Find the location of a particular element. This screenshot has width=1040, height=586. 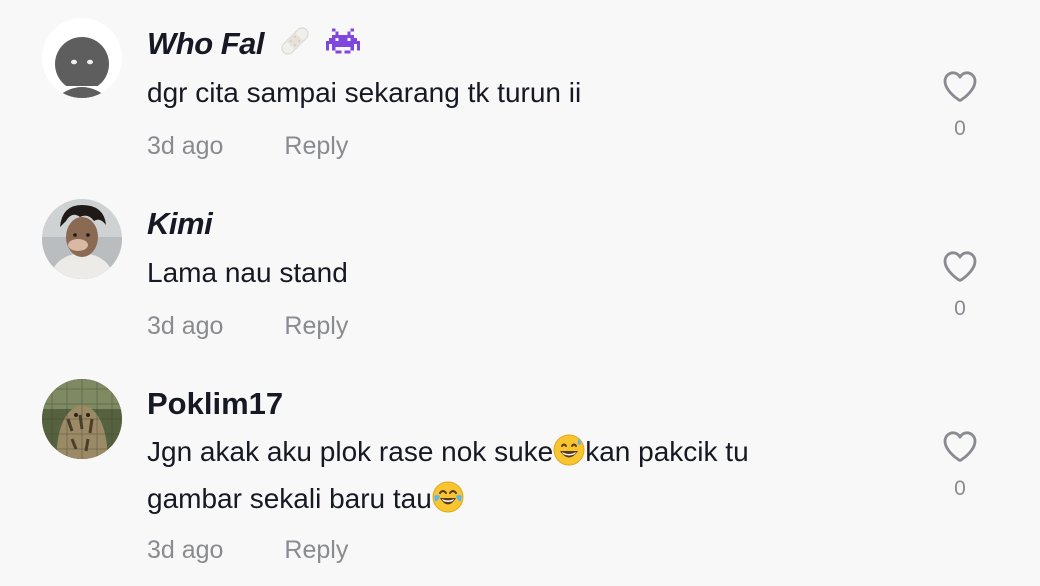

username: Kimi is located at coordinates (180, 224).